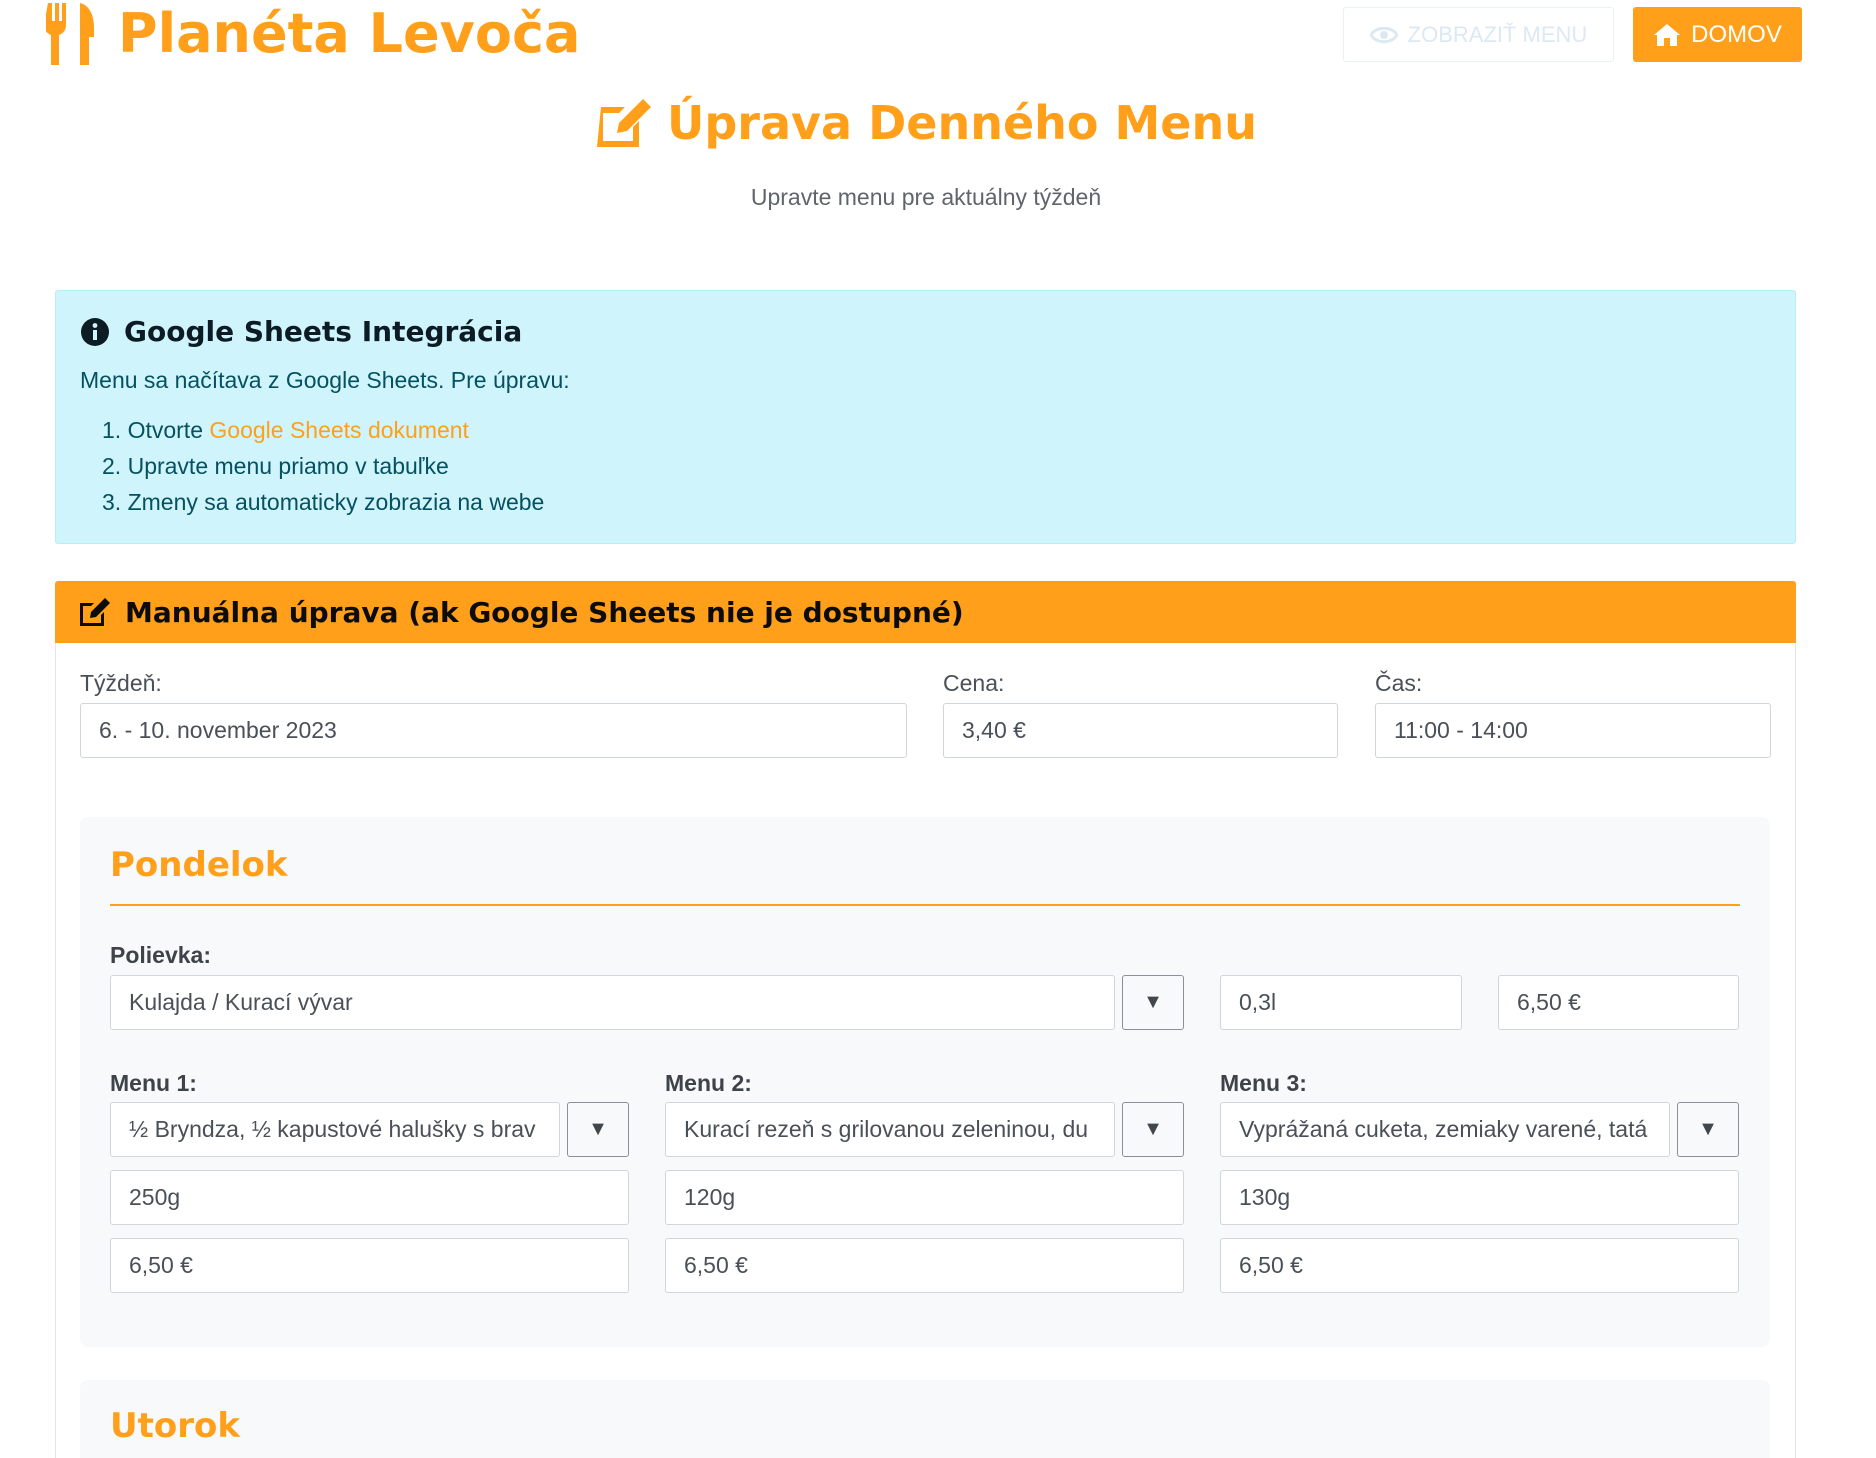 Image resolution: width=1876 pixels, height=1458 pixels. I want to click on day-title: Pondelok, so click(199, 865).